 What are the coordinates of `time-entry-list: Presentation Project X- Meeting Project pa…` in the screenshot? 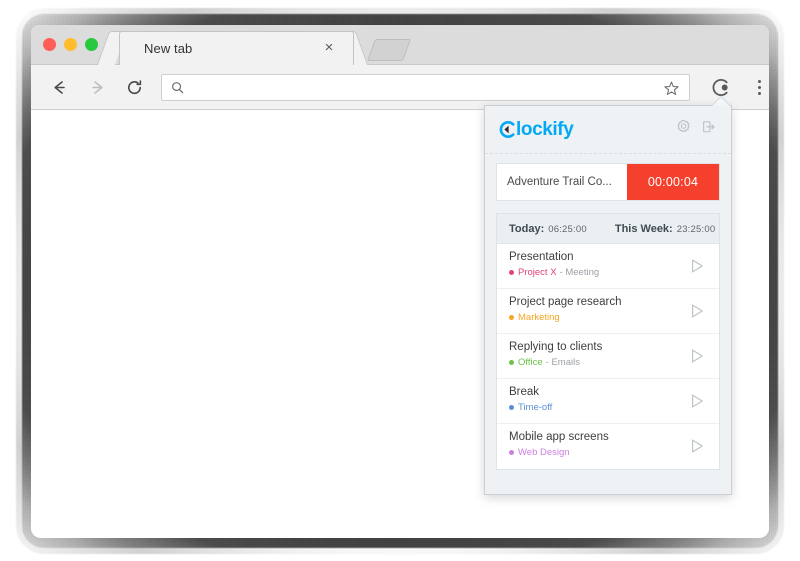 It's located at (608, 356).